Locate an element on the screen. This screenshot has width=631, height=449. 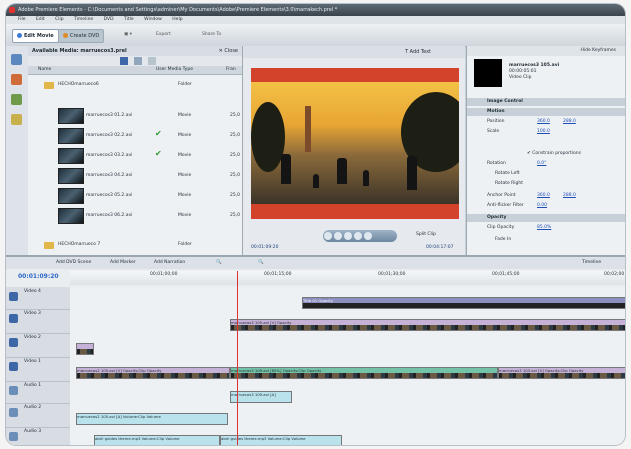
add-narration-button: Add Narration is located at coordinates (169, 263).